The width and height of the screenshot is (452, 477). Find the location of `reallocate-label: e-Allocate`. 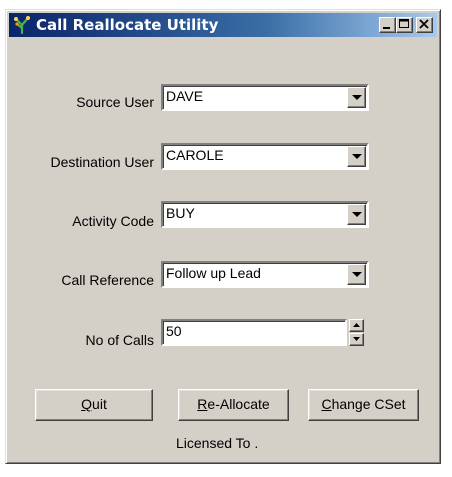

reallocate-label: e-Allocate is located at coordinates (238, 404).